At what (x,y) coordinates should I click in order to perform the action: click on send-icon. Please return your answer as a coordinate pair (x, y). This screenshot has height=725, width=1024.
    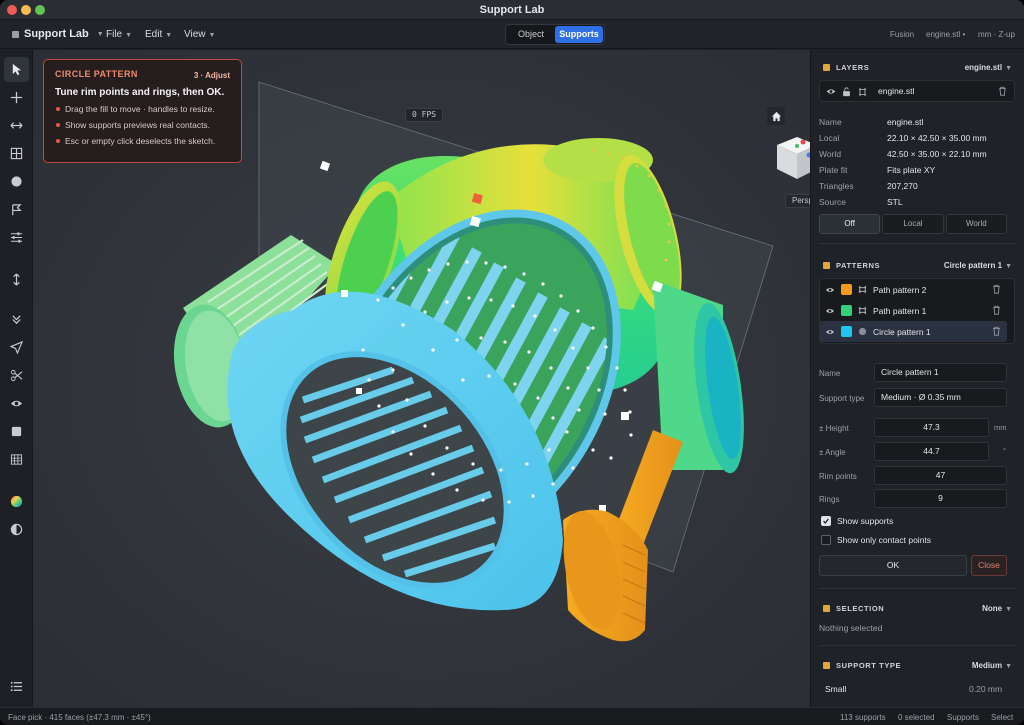
    Looking at the image, I should click on (16, 347).